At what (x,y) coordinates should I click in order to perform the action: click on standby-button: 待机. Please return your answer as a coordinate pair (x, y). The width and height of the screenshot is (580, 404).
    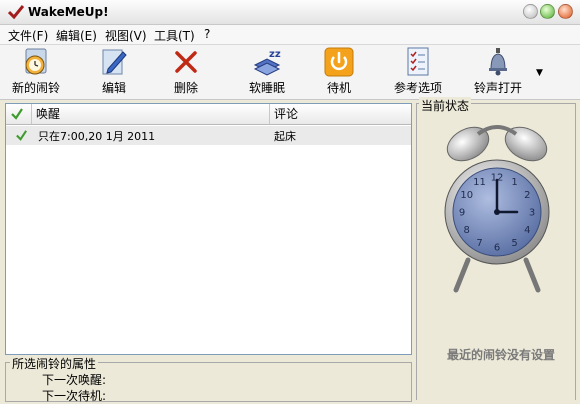
    Looking at the image, I should click on (339, 72).